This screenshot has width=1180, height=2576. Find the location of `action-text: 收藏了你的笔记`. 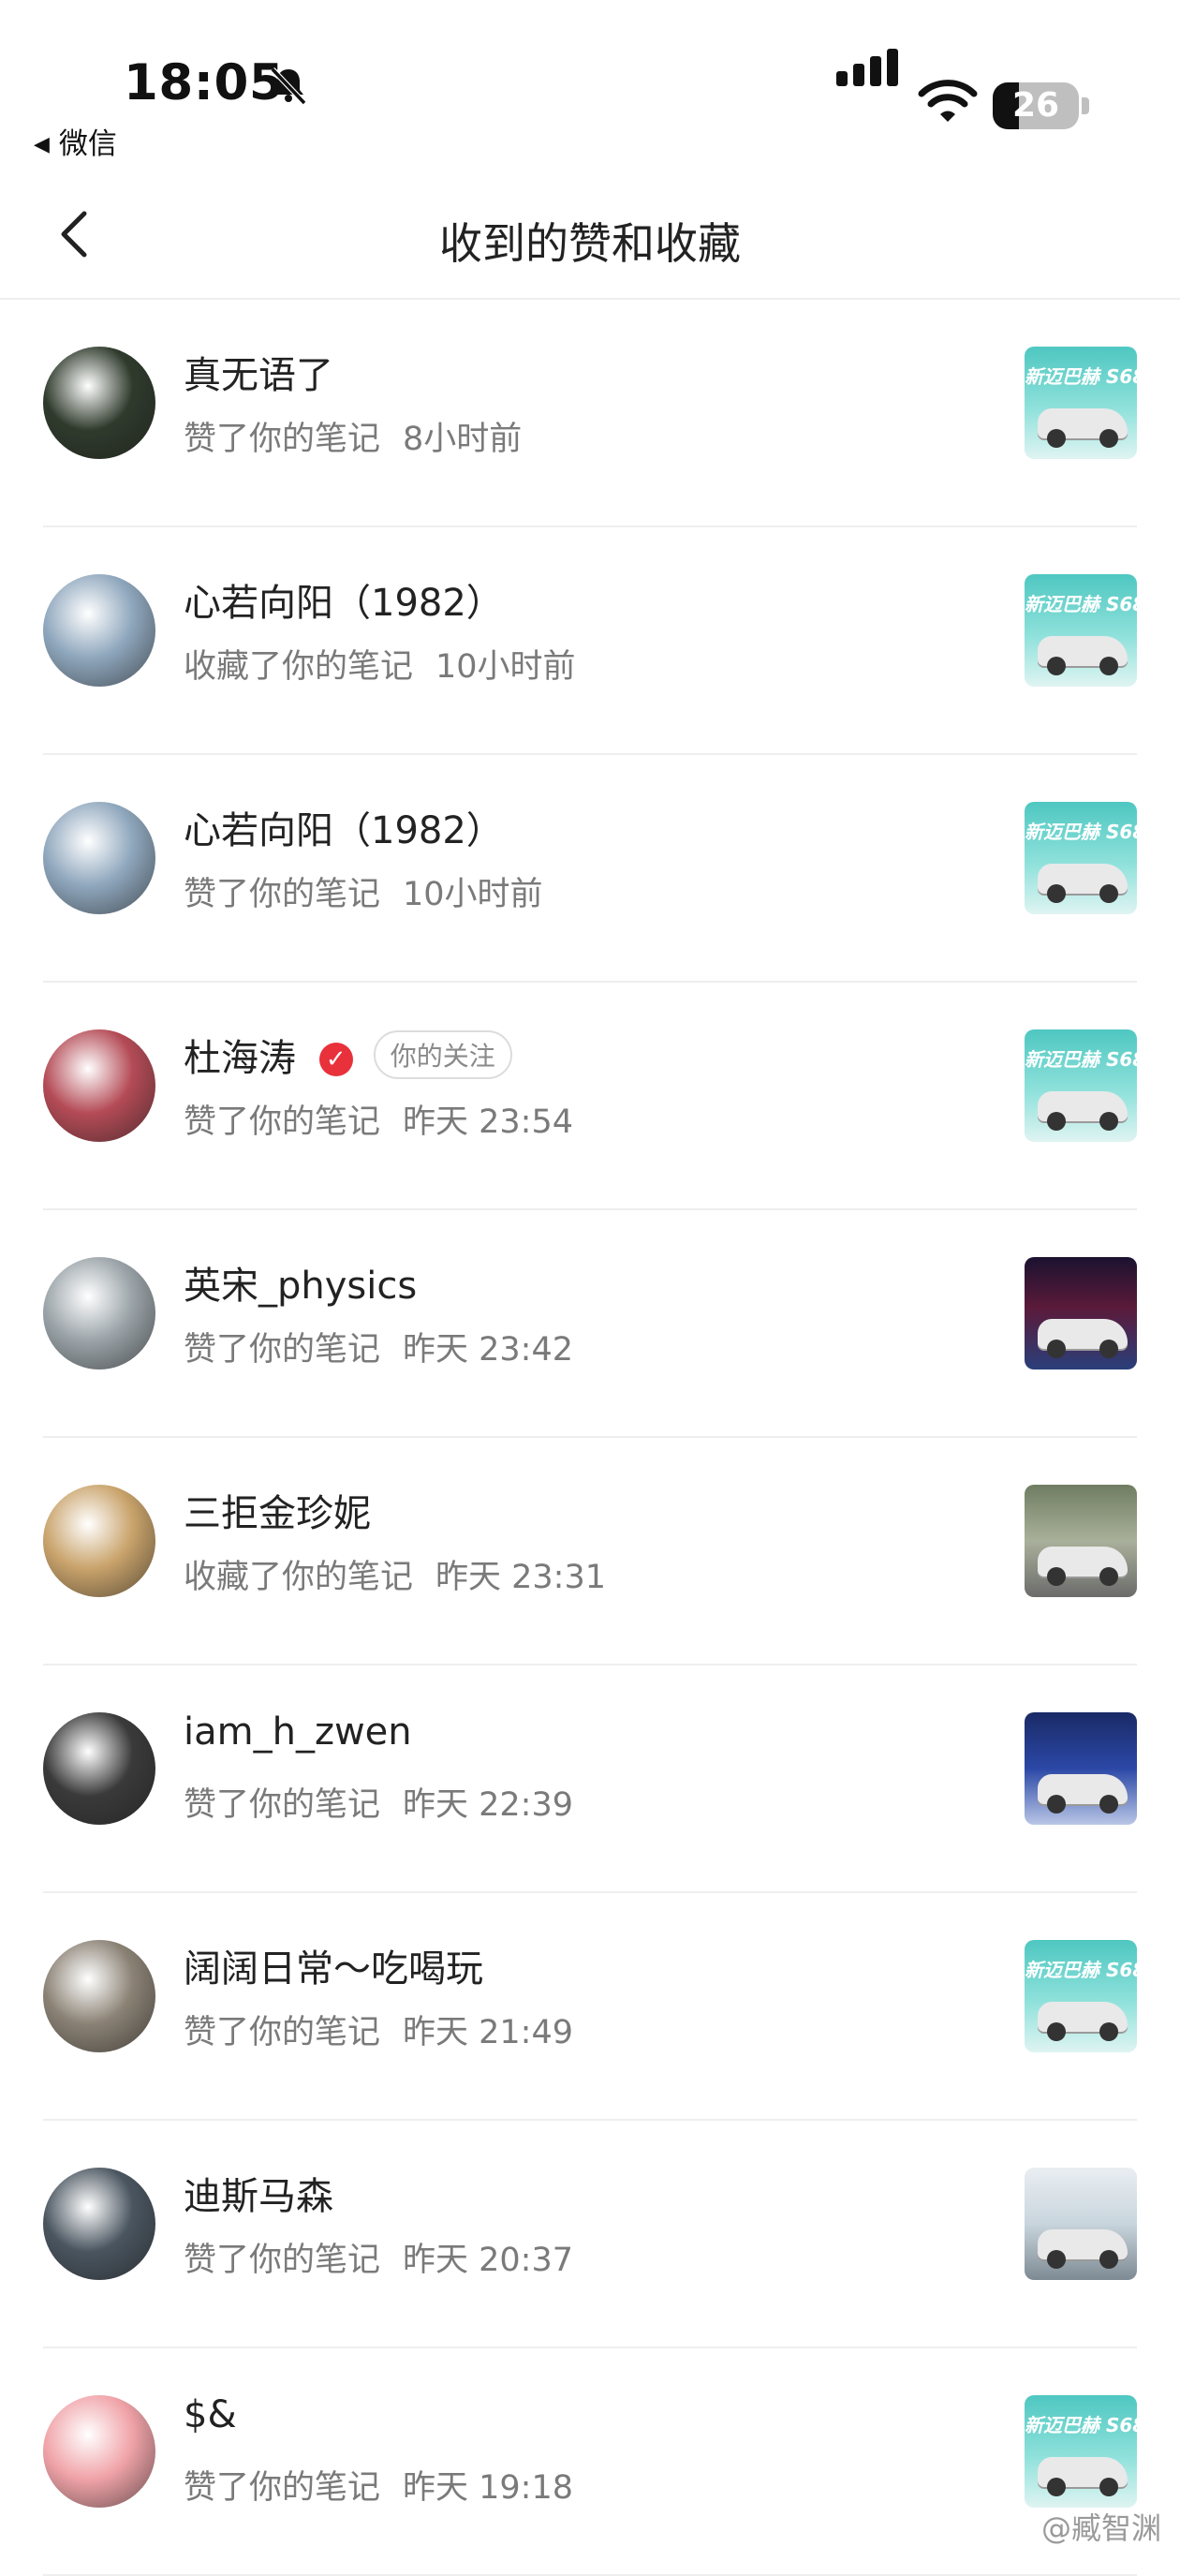

action-text: 收藏了你的笔记 is located at coordinates (299, 1577).